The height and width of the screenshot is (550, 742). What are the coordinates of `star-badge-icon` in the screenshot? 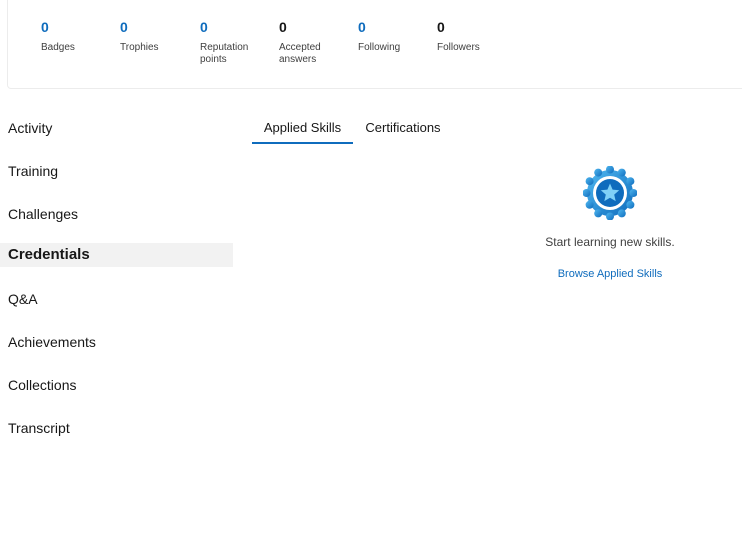 It's located at (610, 193).